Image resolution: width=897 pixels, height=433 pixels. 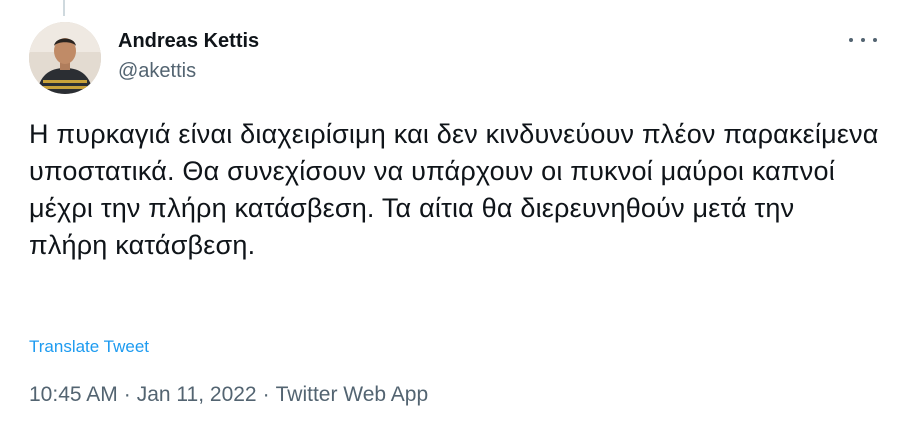 What do you see at coordinates (188, 56) in the screenshot?
I see `tweet-author: Andreas Kettis @akettis` at bounding box center [188, 56].